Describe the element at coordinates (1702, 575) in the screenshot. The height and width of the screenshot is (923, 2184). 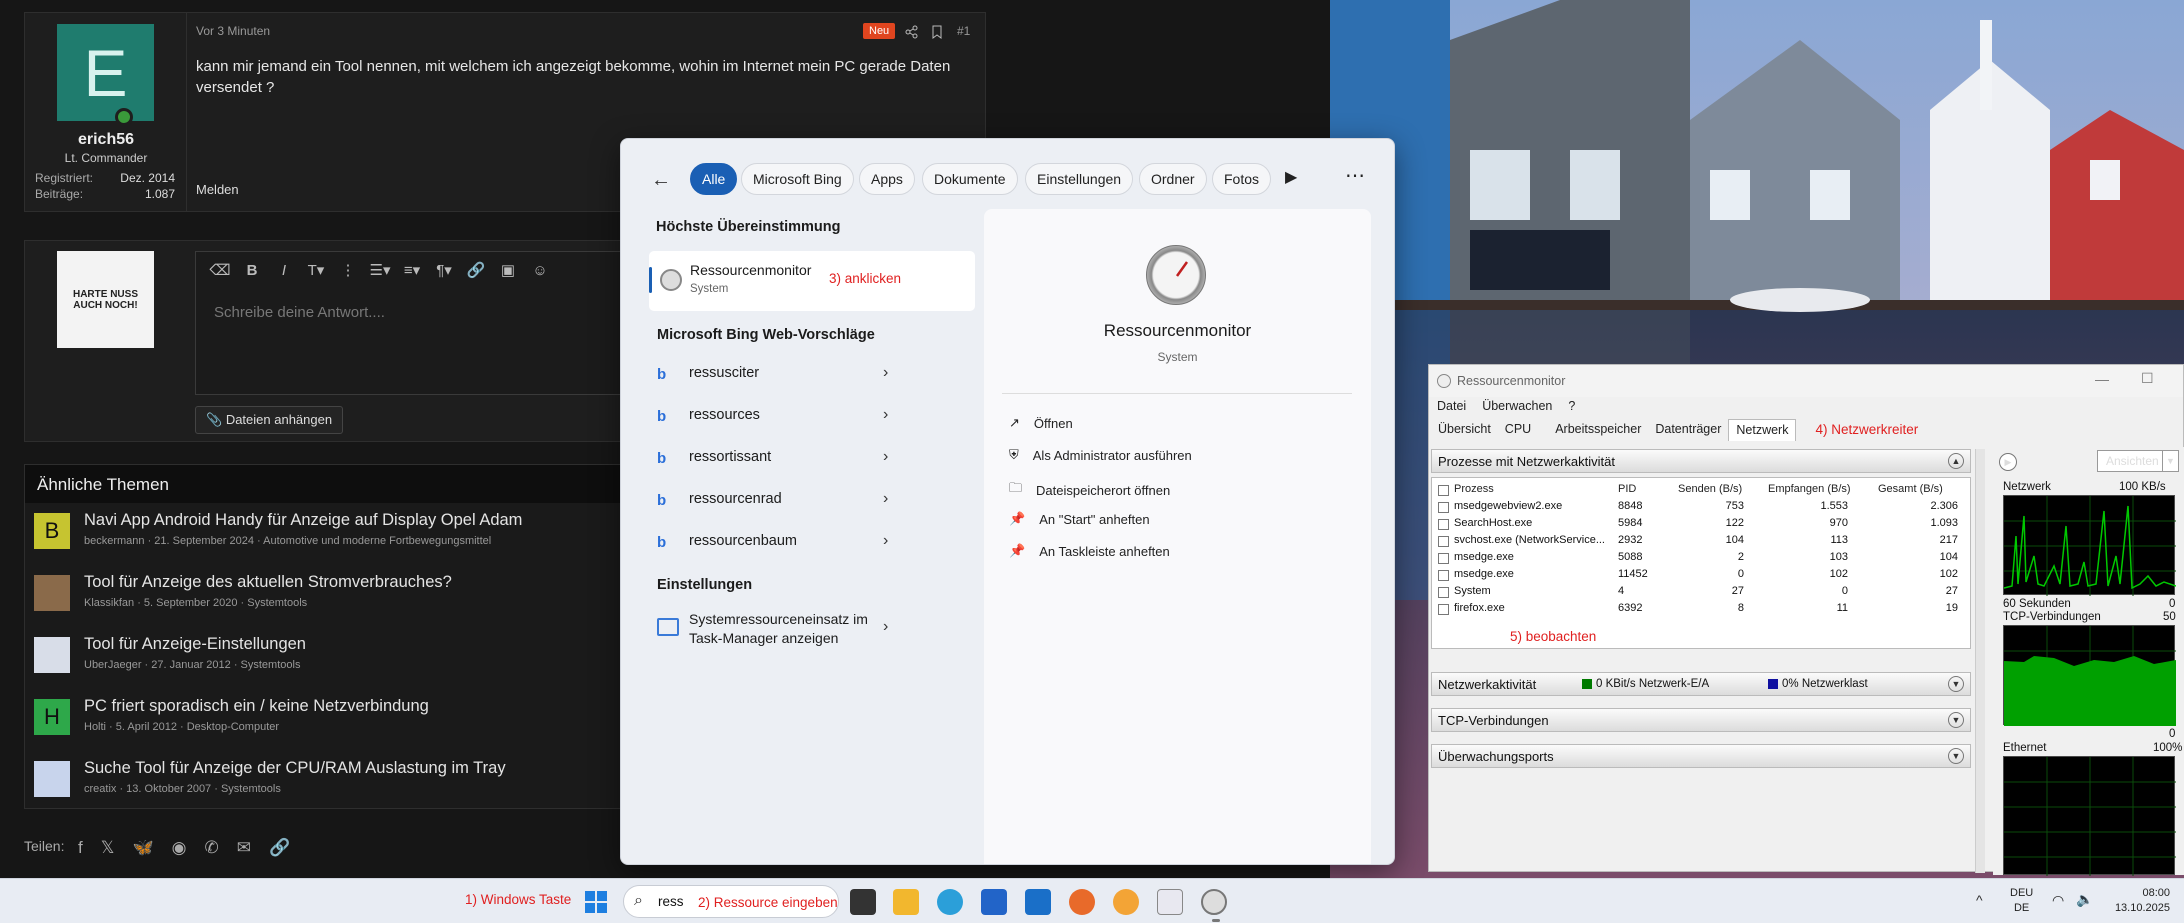
I see `table-row: msedge.exe 11452 0 102 102` at that location.